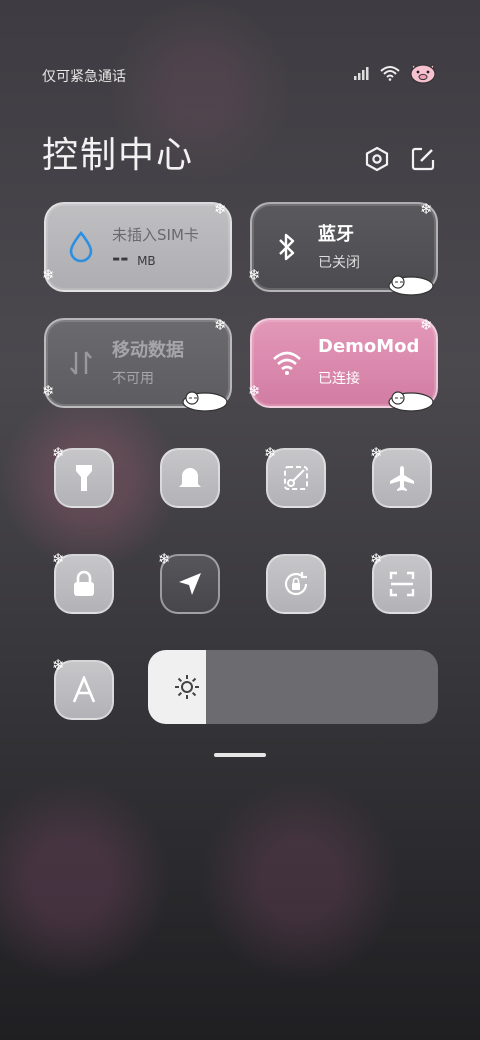 The image size is (480, 1040). I want to click on sim-status-text: 未插入SIM卡, so click(155, 235).